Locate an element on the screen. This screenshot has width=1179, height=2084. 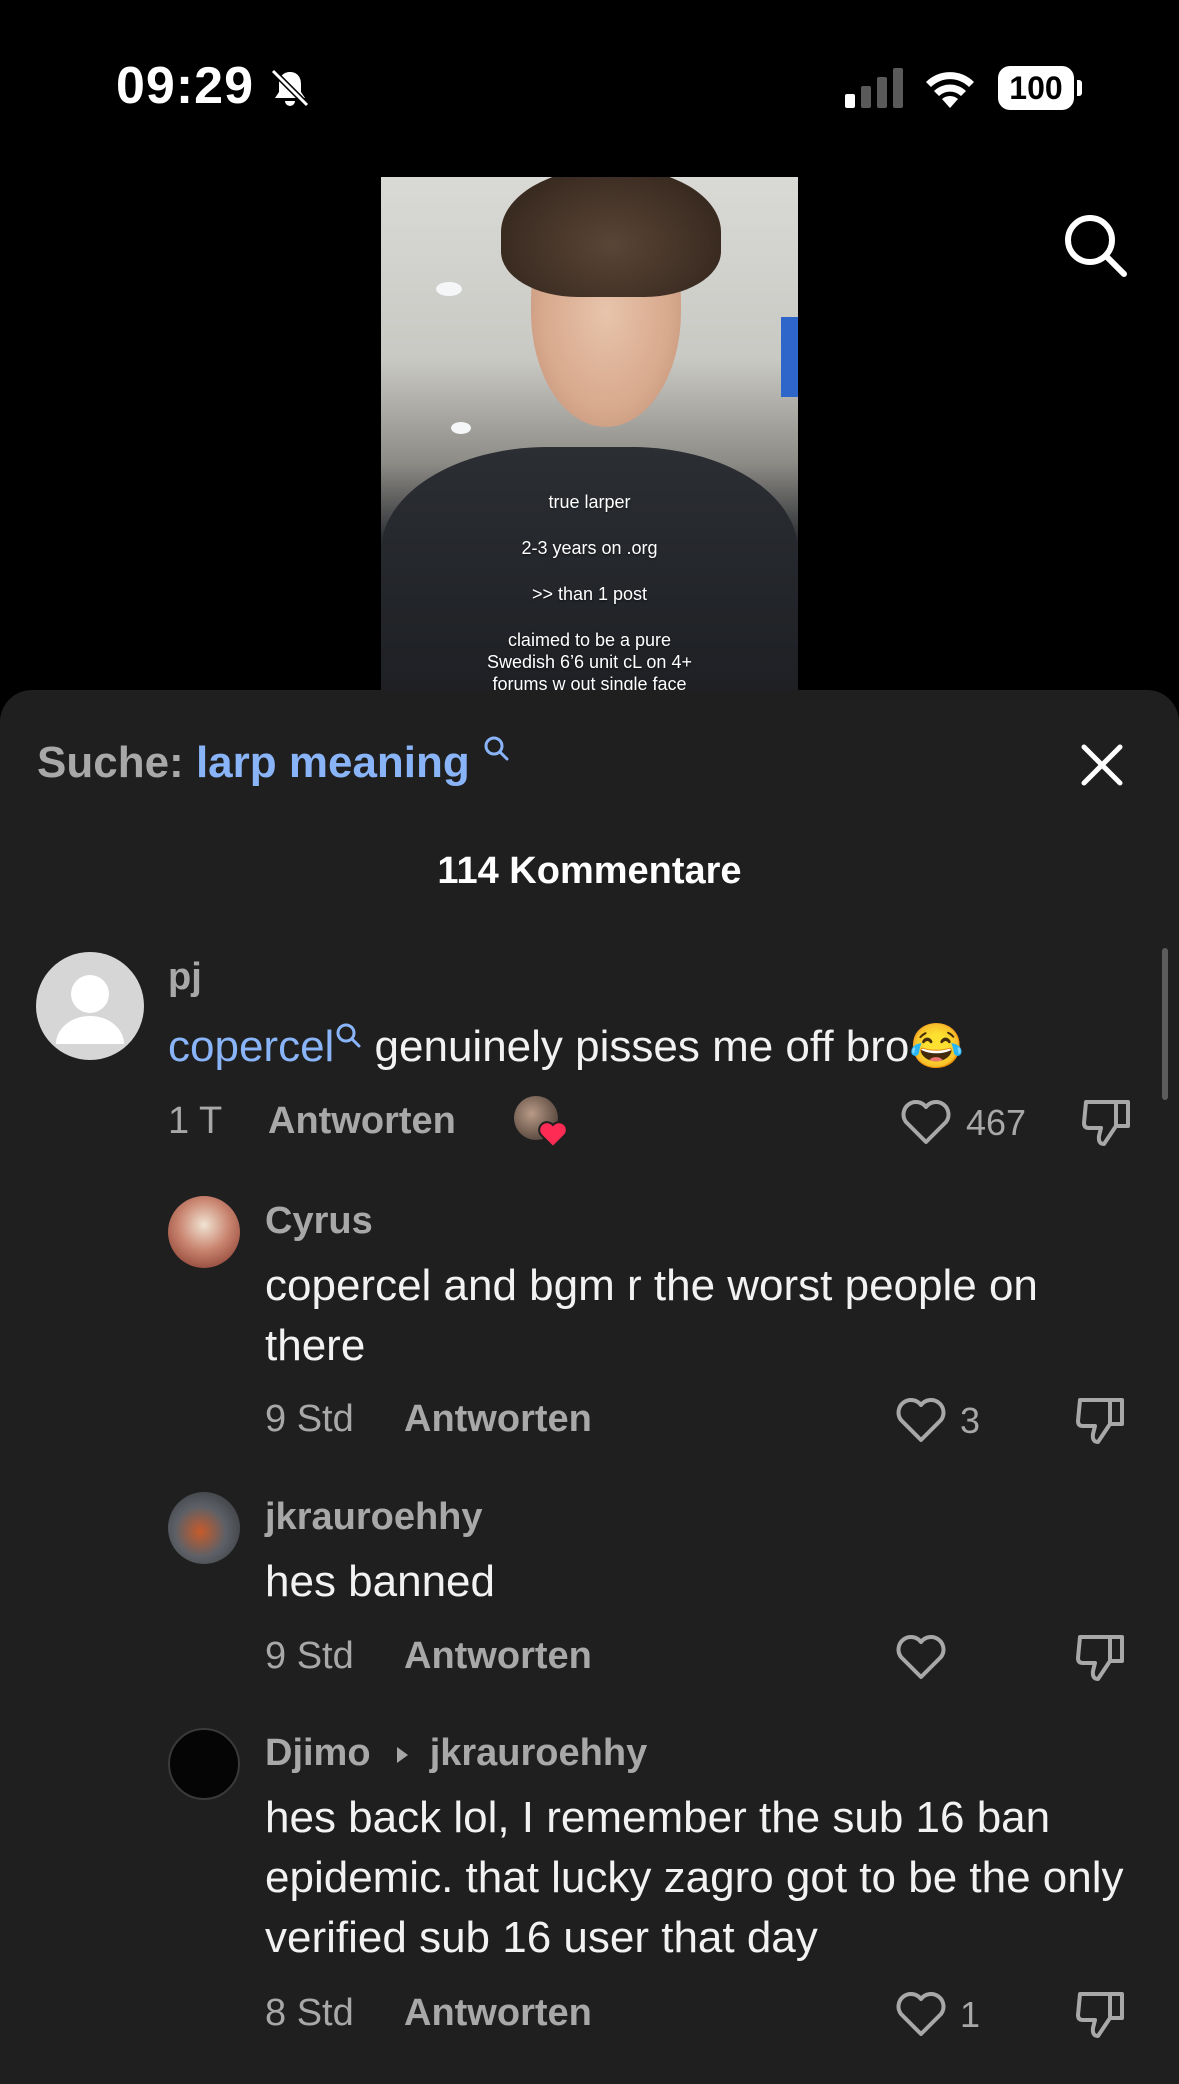
reply-arrow-icon is located at coordinates (403, 1754).